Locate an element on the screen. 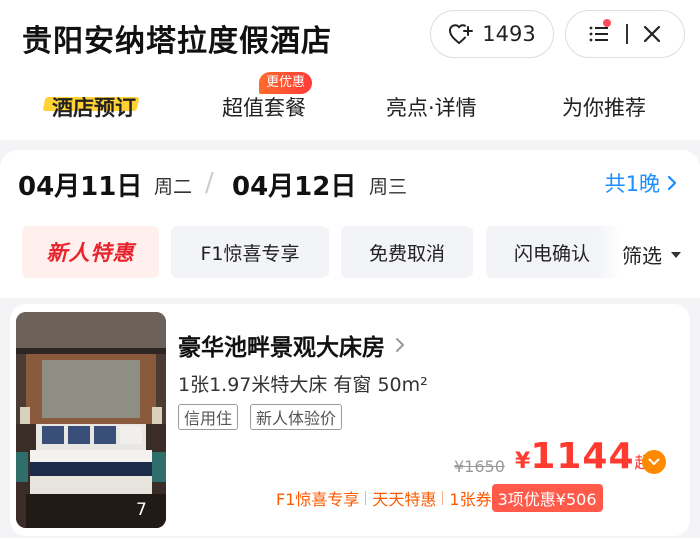  nights-count: 共1晚 is located at coordinates (641, 183).